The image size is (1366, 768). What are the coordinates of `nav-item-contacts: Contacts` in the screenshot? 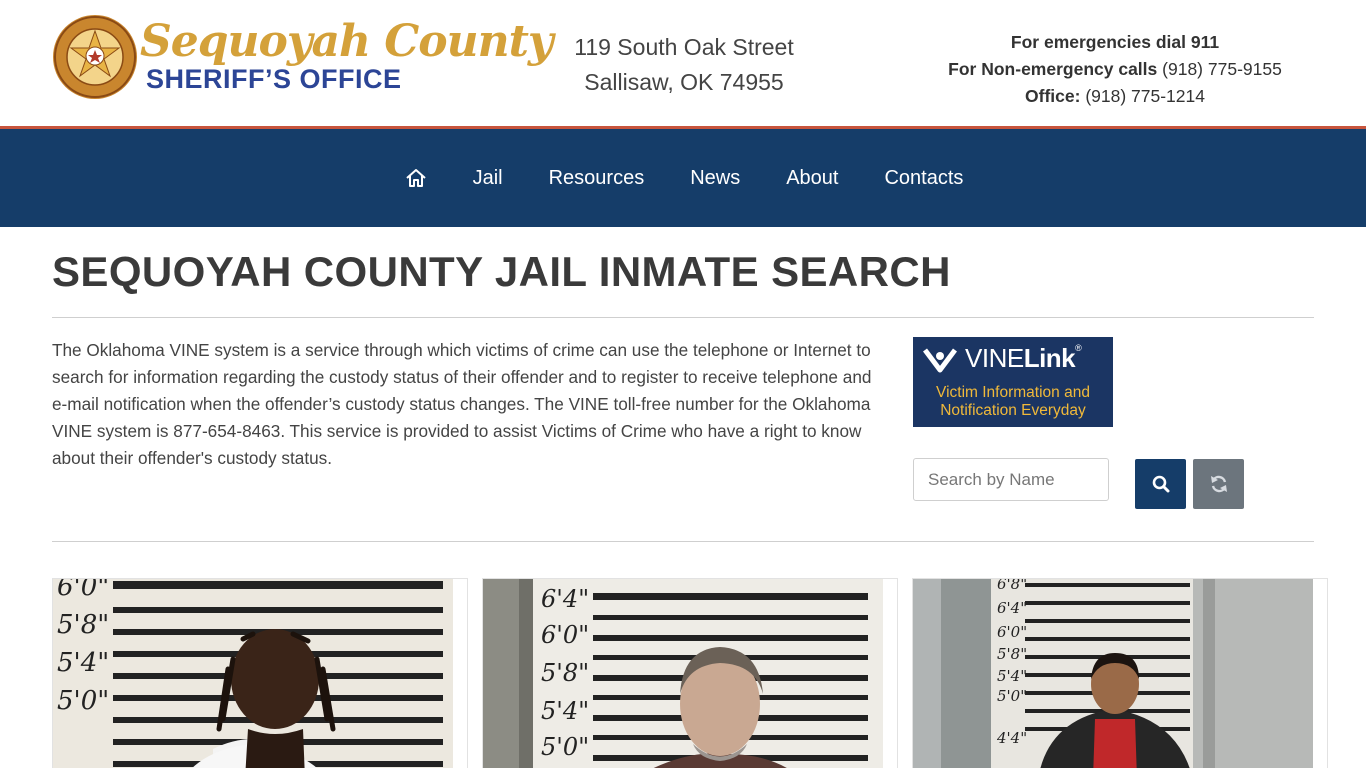 It's located at (923, 178).